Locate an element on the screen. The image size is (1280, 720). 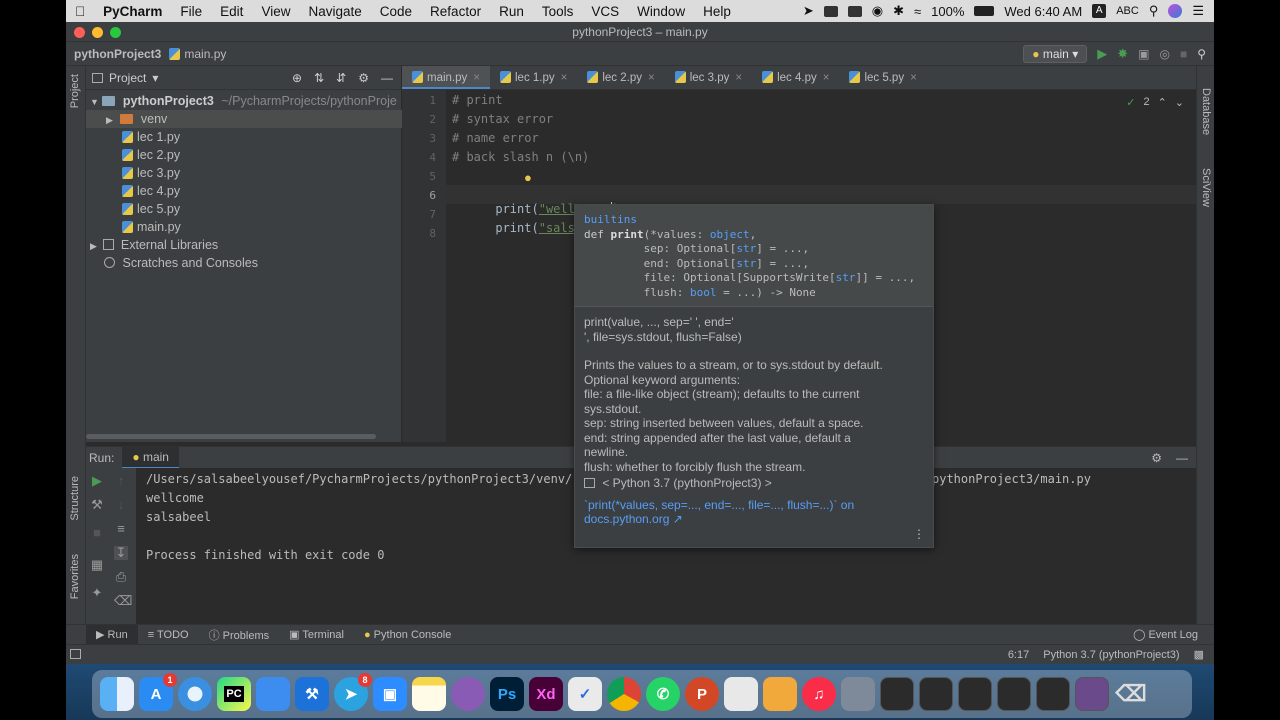
collapse-all-icon: ⇅ is located at coordinates (319, 78).